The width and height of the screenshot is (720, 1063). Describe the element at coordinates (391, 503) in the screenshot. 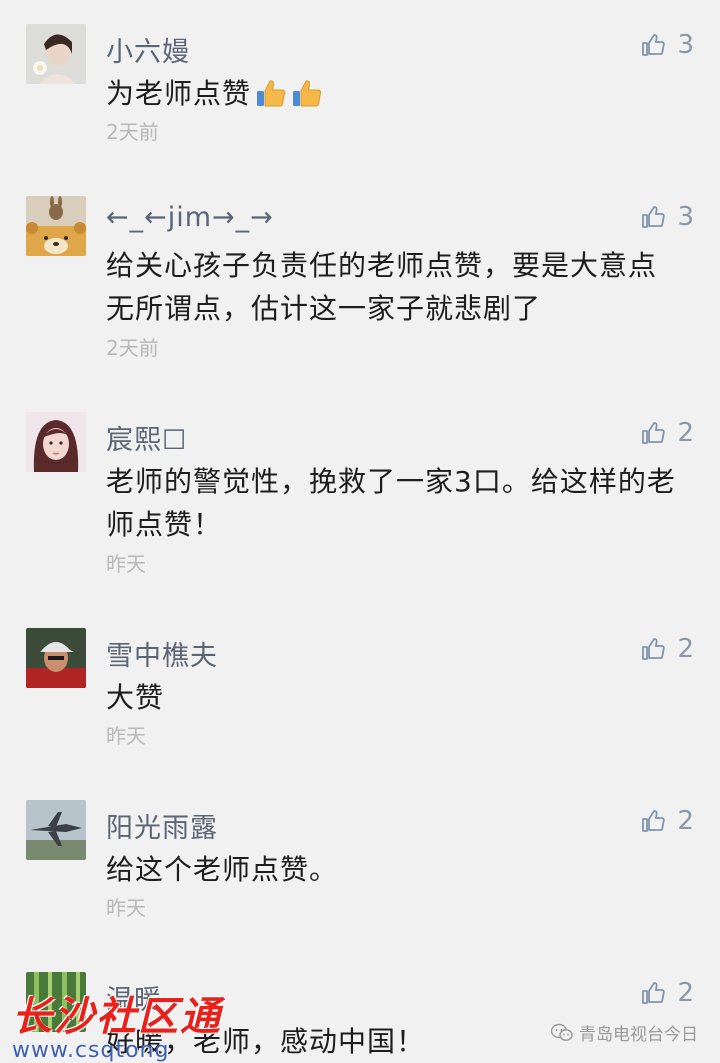

I see `comment-text: 老师的警觉性，挽救了一家3口。给这样的老师点赞！` at that location.